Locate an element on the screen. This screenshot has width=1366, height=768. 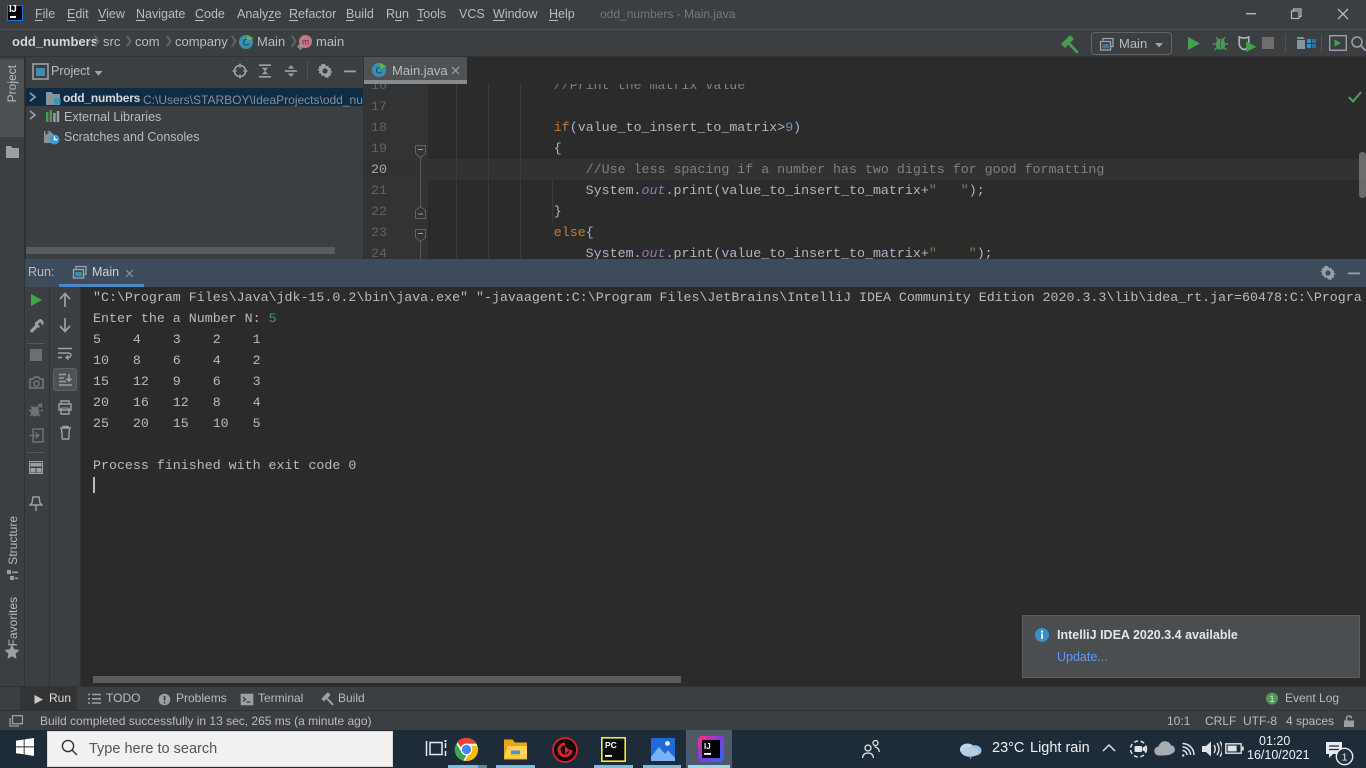
svg-text: PC is located at coordinates (611, 745).